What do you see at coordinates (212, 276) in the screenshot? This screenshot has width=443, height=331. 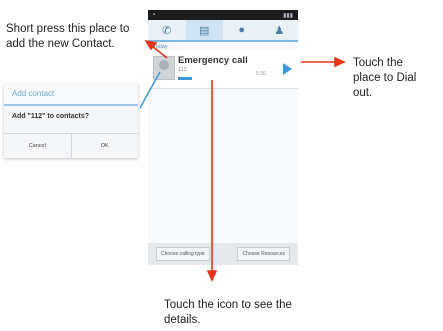 I see `arrowhead-details` at bounding box center [212, 276].